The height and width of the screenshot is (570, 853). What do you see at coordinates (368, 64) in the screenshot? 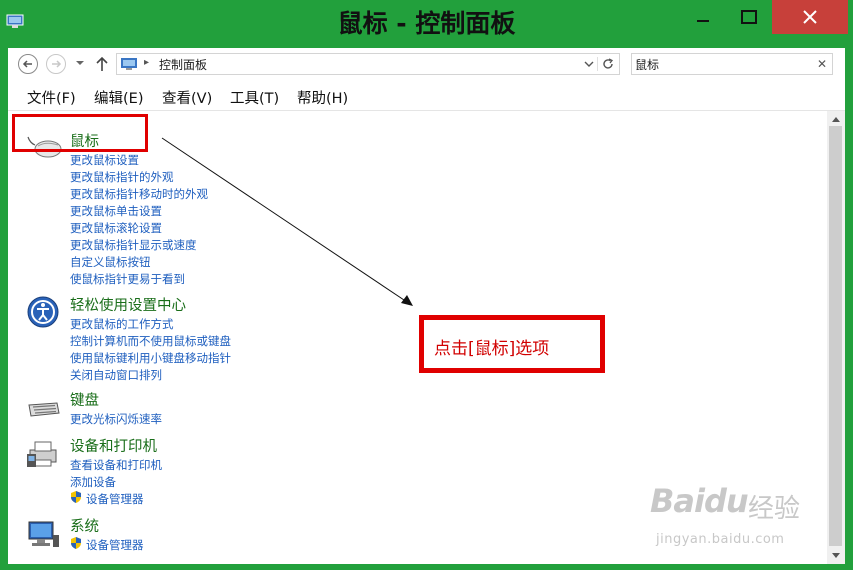
I see `address-field: ▸ 控制面板` at bounding box center [368, 64].